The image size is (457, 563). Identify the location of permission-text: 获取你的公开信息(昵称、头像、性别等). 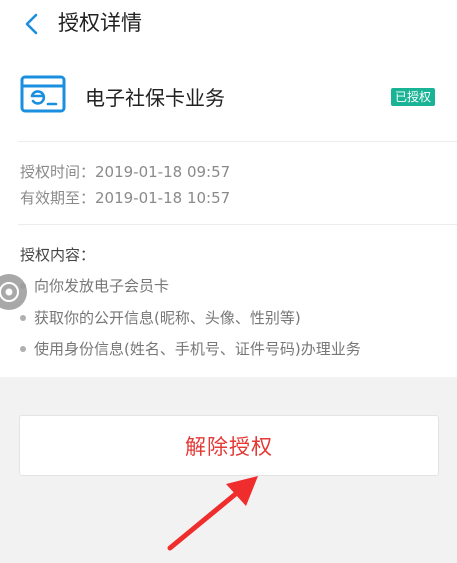
(167, 318).